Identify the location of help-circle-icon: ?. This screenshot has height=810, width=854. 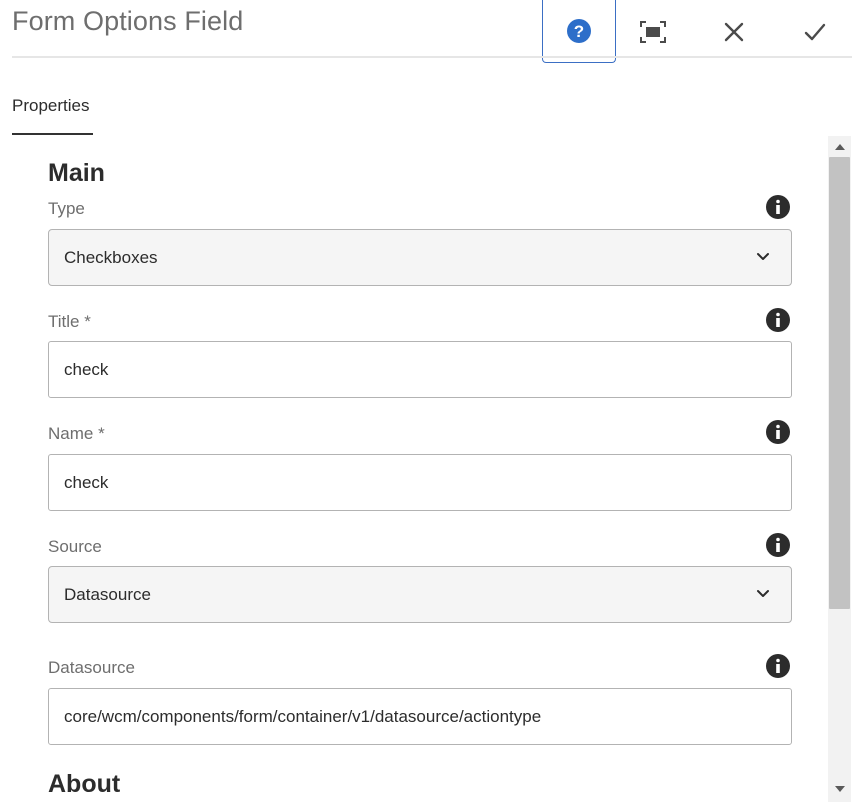
(579, 31).